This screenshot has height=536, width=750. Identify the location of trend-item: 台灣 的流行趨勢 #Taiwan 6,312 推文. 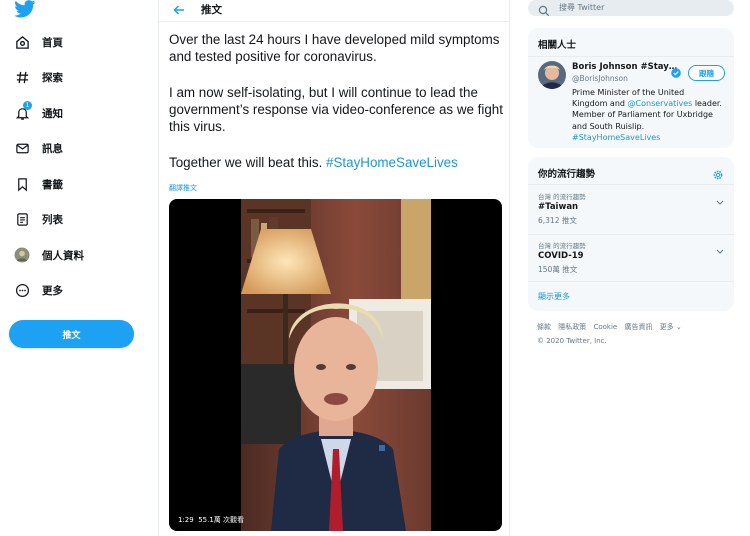
(631, 209).